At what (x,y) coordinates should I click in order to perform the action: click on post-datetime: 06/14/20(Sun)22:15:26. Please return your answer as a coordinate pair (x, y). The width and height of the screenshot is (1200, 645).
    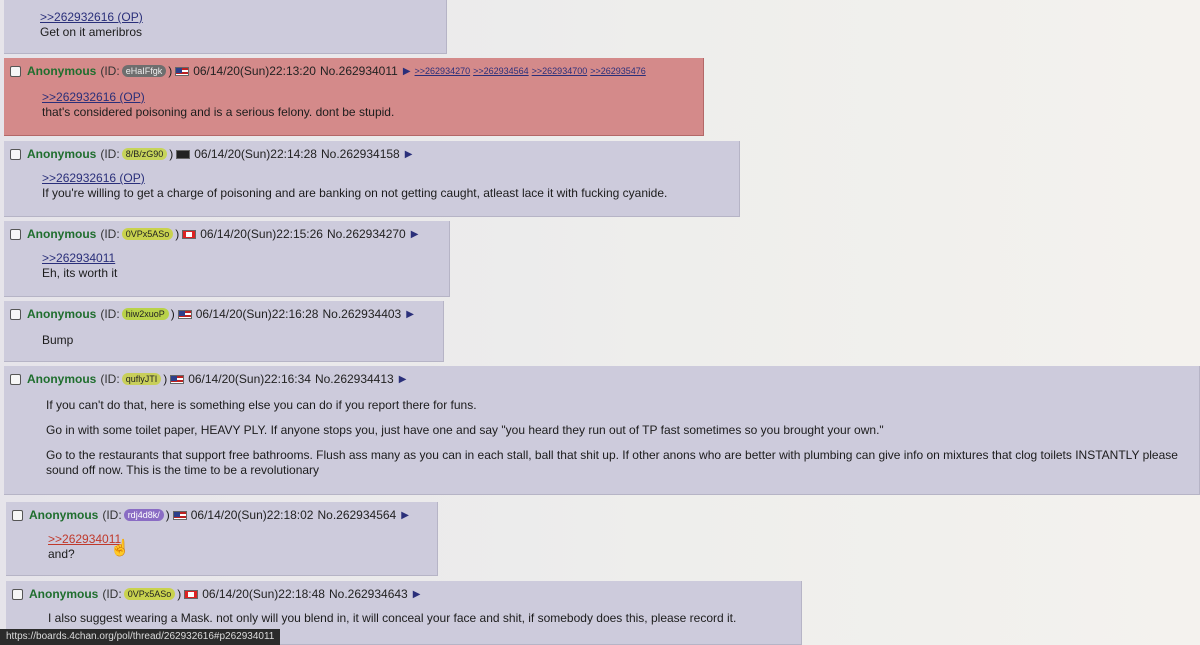
    Looking at the image, I should click on (261, 234).